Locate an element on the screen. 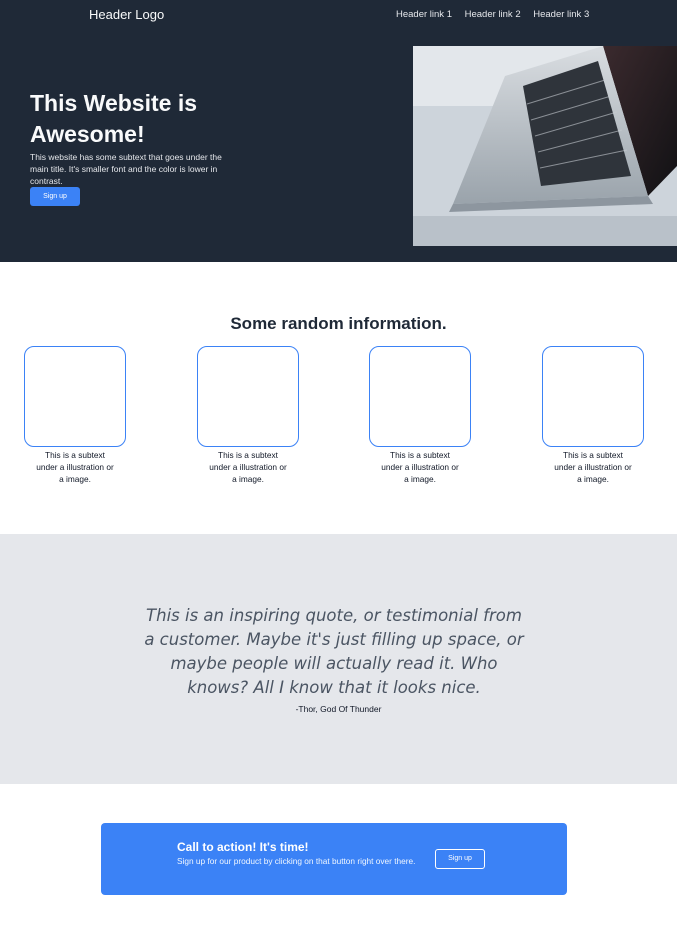 This screenshot has height=931, width=677. laptop-illustration is located at coordinates (545, 146).